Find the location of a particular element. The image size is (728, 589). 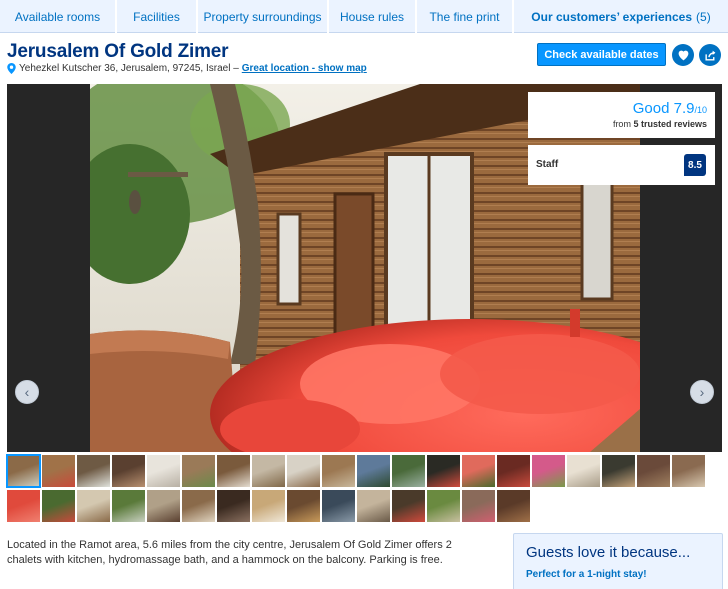

tab-fine-print: The fine print is located at coordinates (465, 16).